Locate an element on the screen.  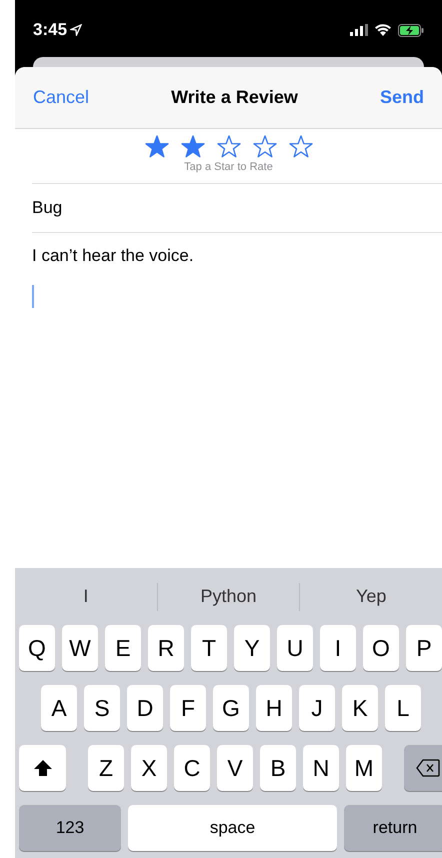
suggestion: Python is located at coordinates (229, 596).